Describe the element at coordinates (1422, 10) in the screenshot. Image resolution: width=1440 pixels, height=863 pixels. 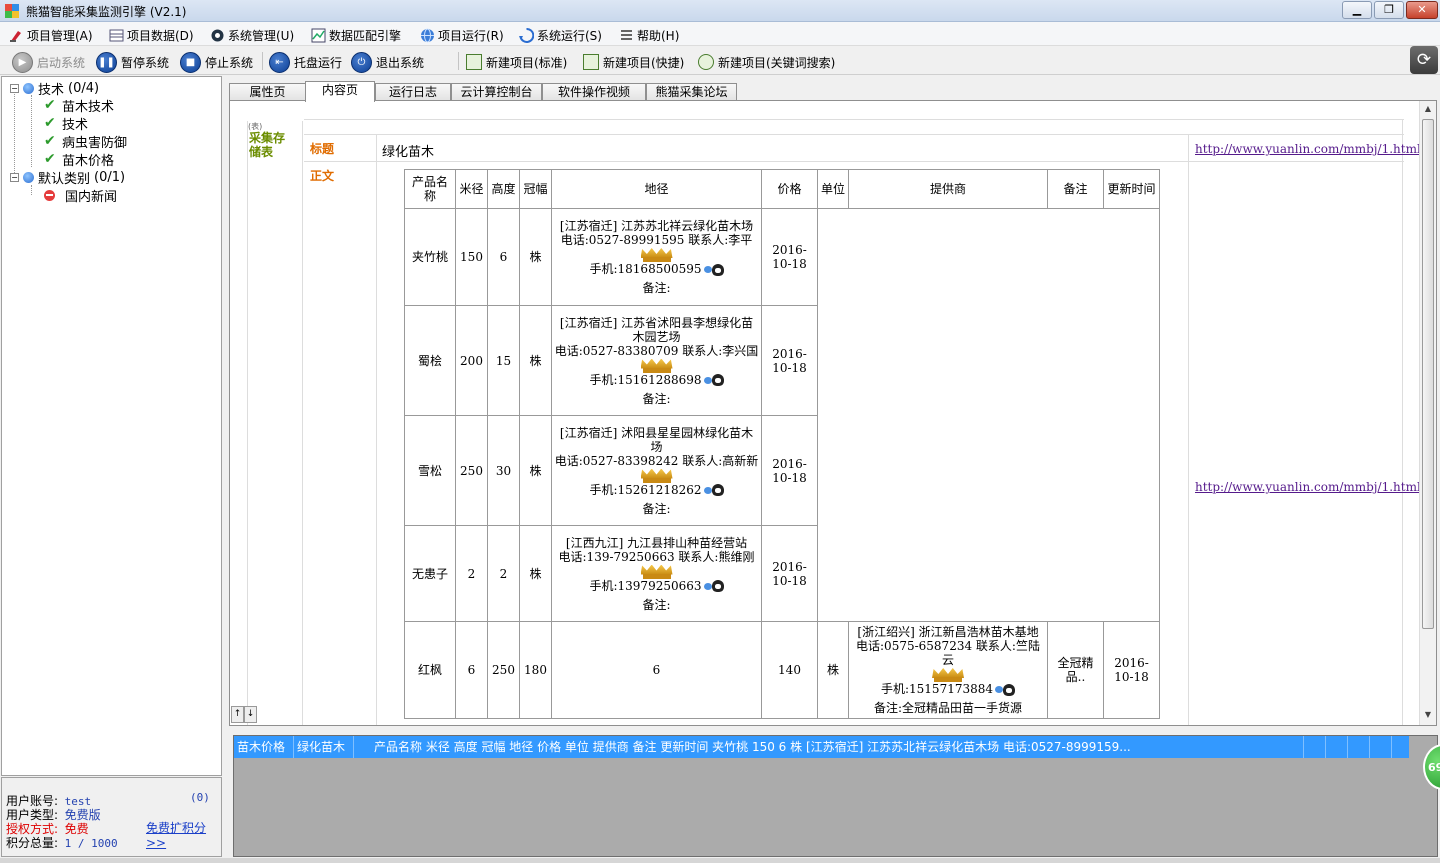
I see `close-button: ✕` at that location.